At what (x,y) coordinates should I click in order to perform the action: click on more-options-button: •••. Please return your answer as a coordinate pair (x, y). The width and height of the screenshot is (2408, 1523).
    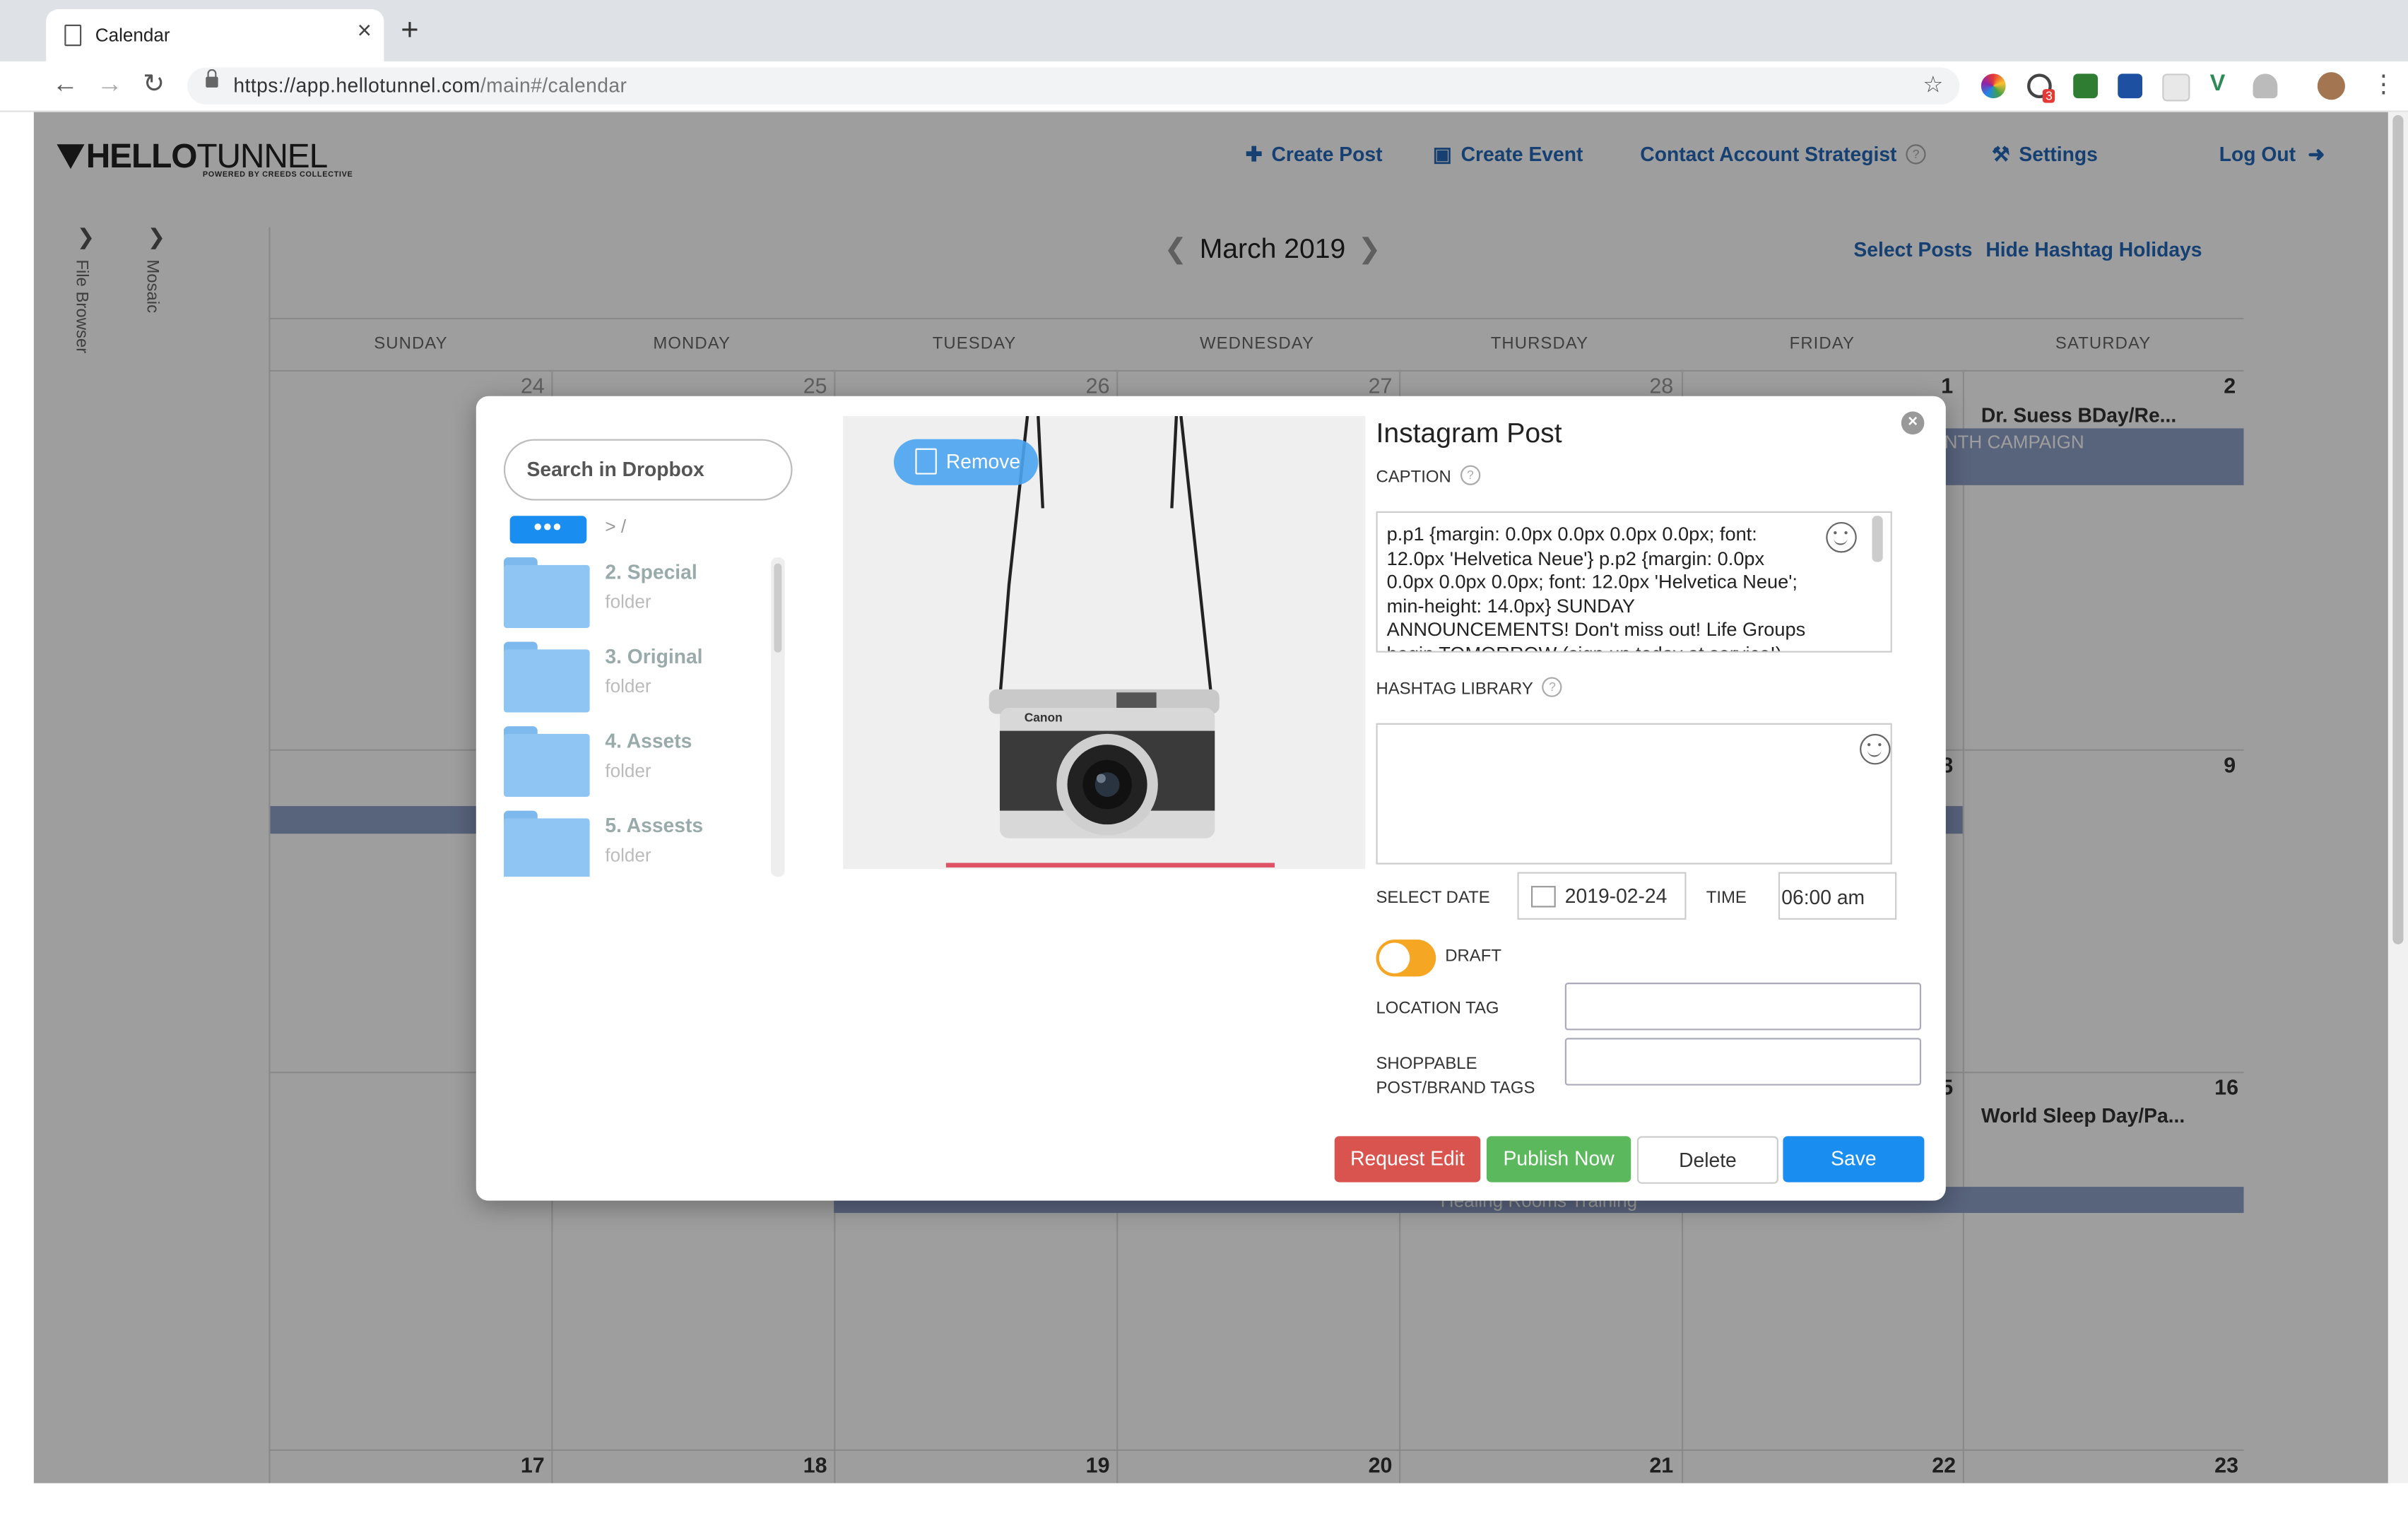
    Looking at the image, I should click on (548, 529).